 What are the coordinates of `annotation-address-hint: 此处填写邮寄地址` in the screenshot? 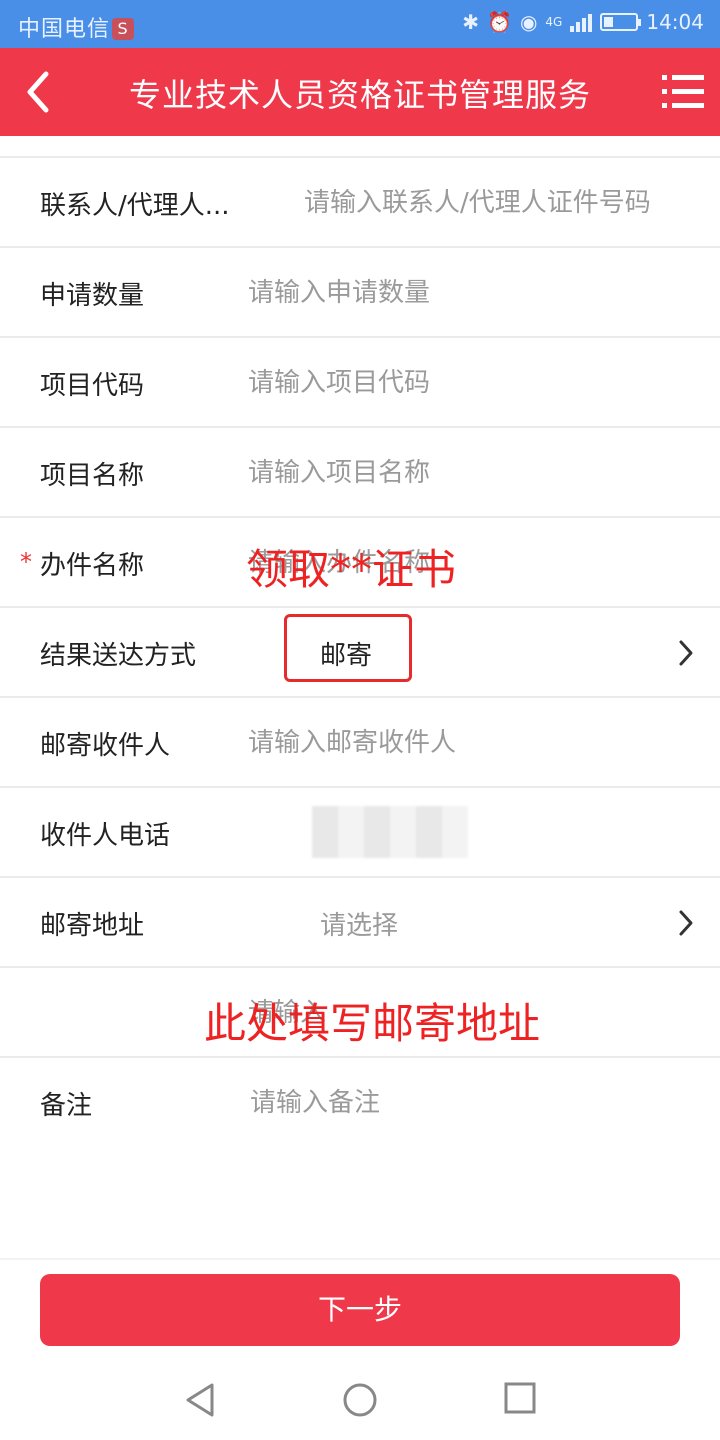 It's located at (372, 1023).